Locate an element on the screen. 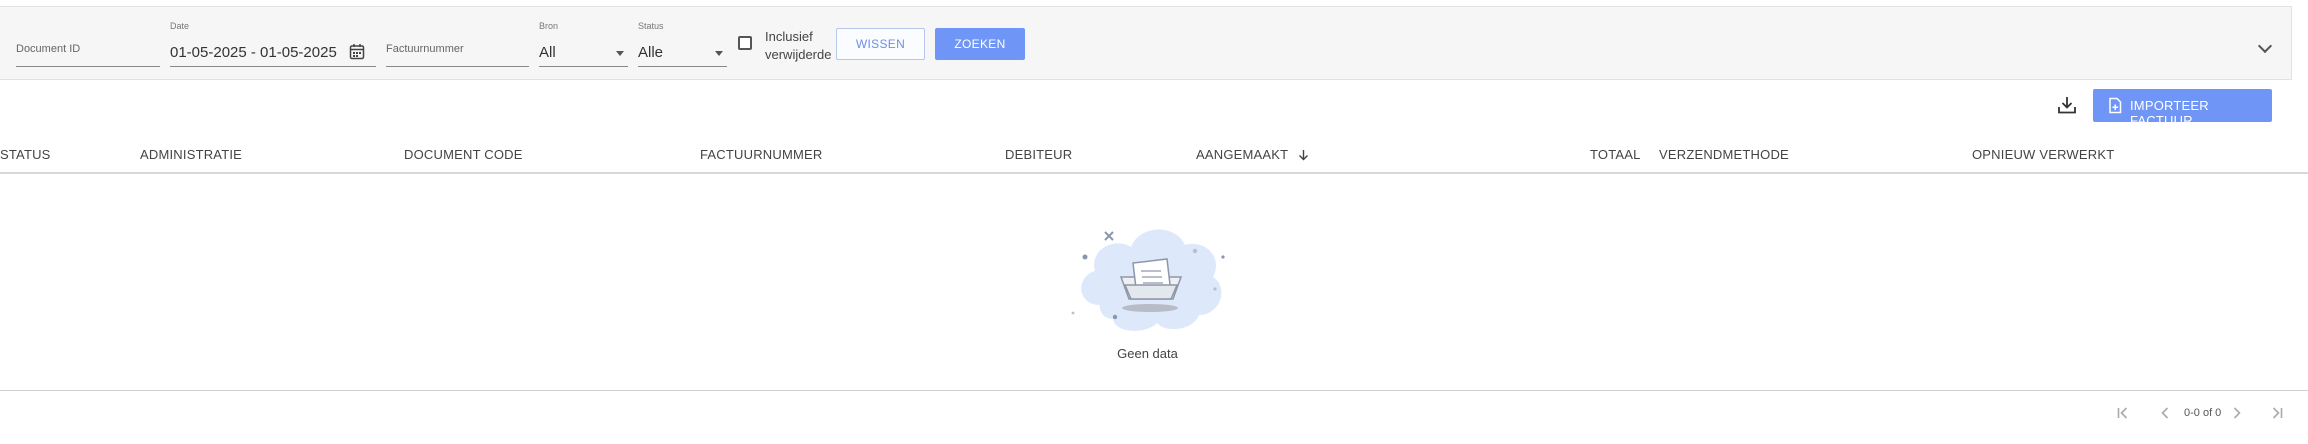  factuurnummer-placeholder: Factuurnummer is located at coordinates (425, 49).